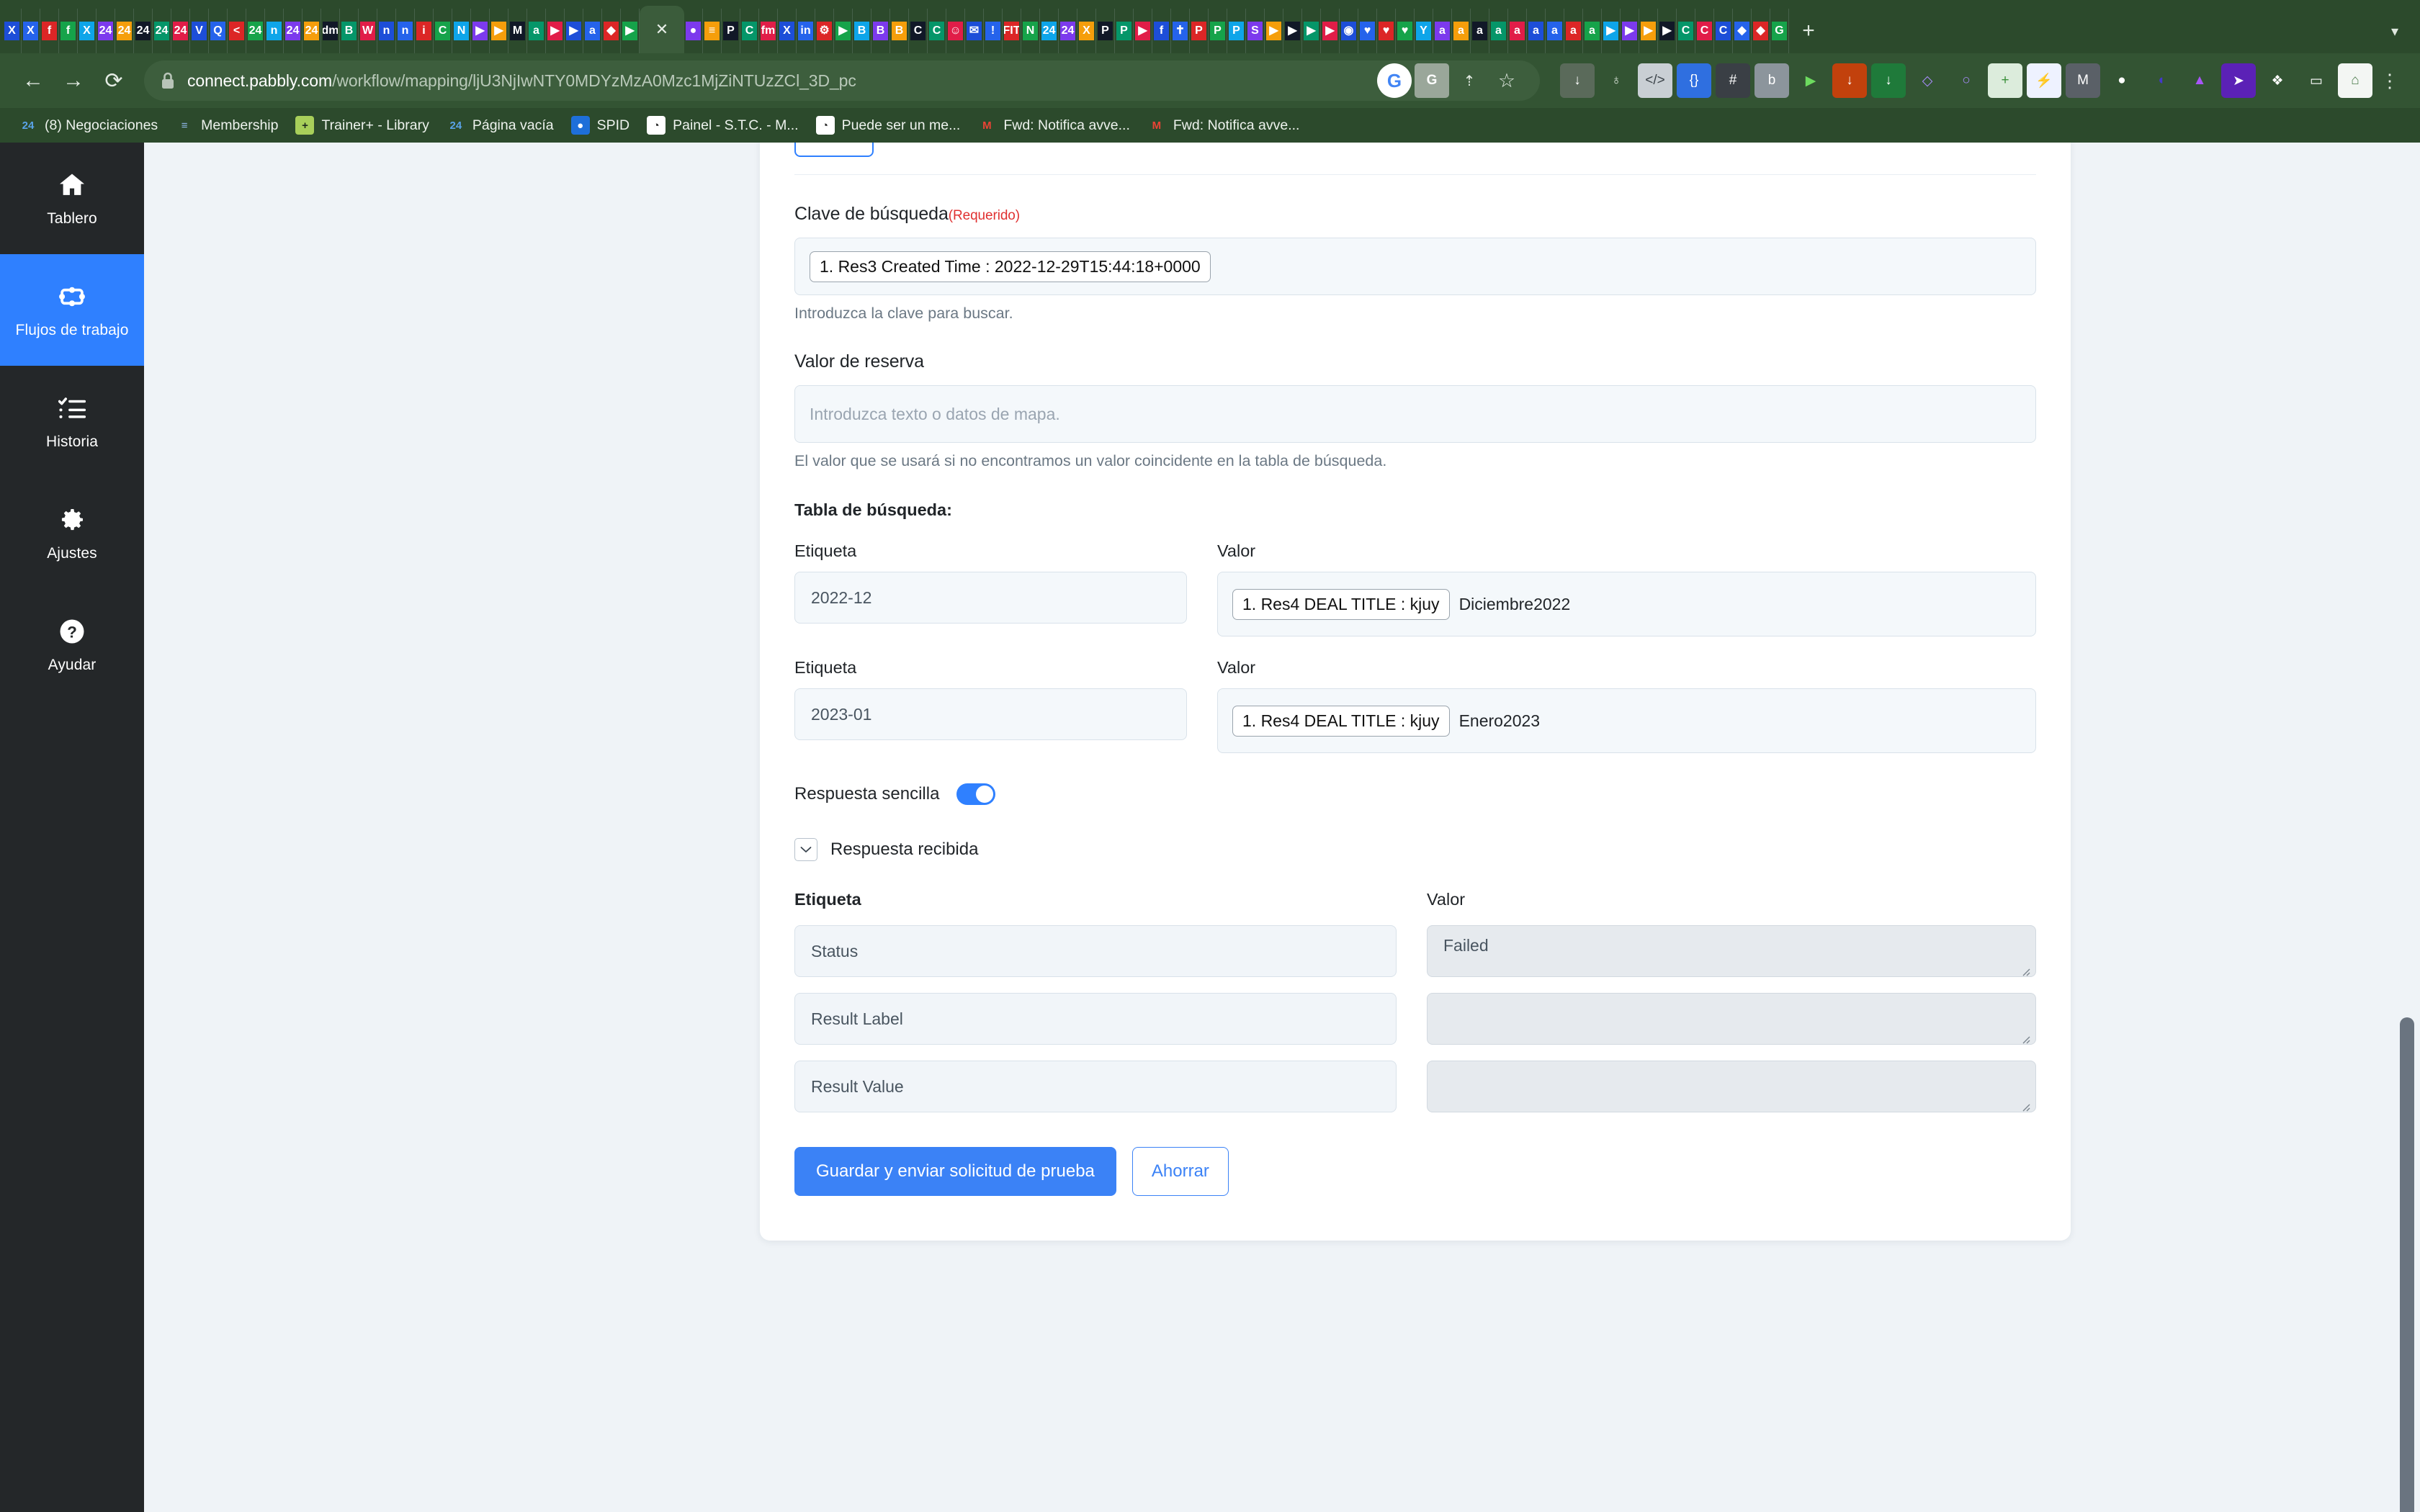 The image size is (2420, 1512). I want to click on browser-tab: in, so click(806, 31).